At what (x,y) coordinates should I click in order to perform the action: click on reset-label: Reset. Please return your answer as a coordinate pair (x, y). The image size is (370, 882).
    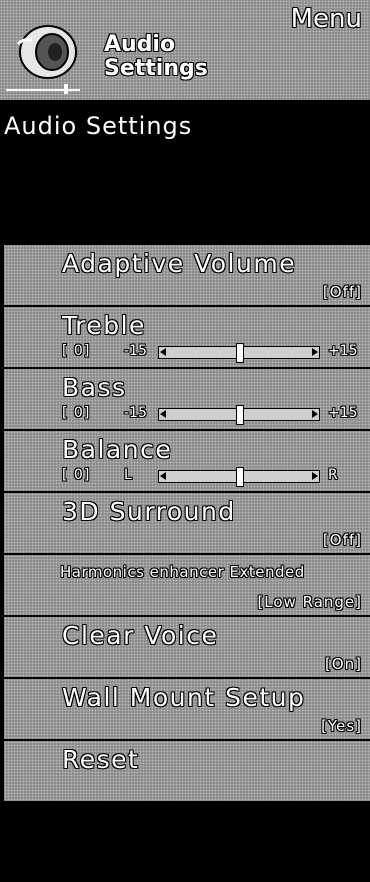
    Looking at the image, I should click on (101, 759).